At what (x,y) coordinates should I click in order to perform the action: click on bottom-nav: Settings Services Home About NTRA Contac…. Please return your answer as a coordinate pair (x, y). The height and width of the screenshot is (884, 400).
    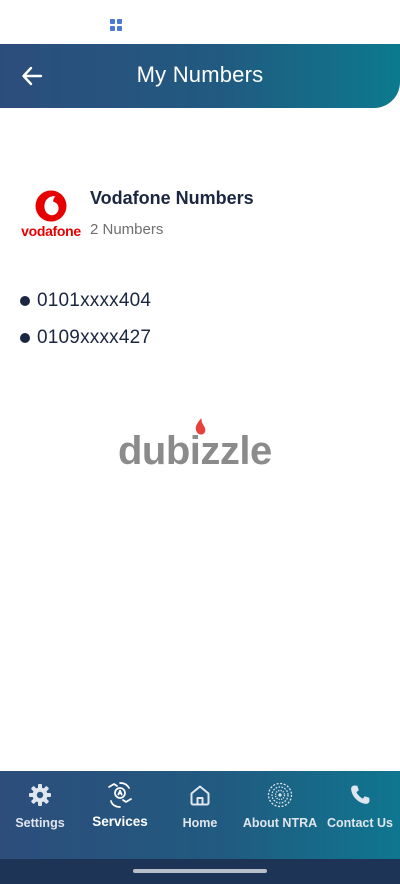
    Looking at the image, I should click on (200, 815).